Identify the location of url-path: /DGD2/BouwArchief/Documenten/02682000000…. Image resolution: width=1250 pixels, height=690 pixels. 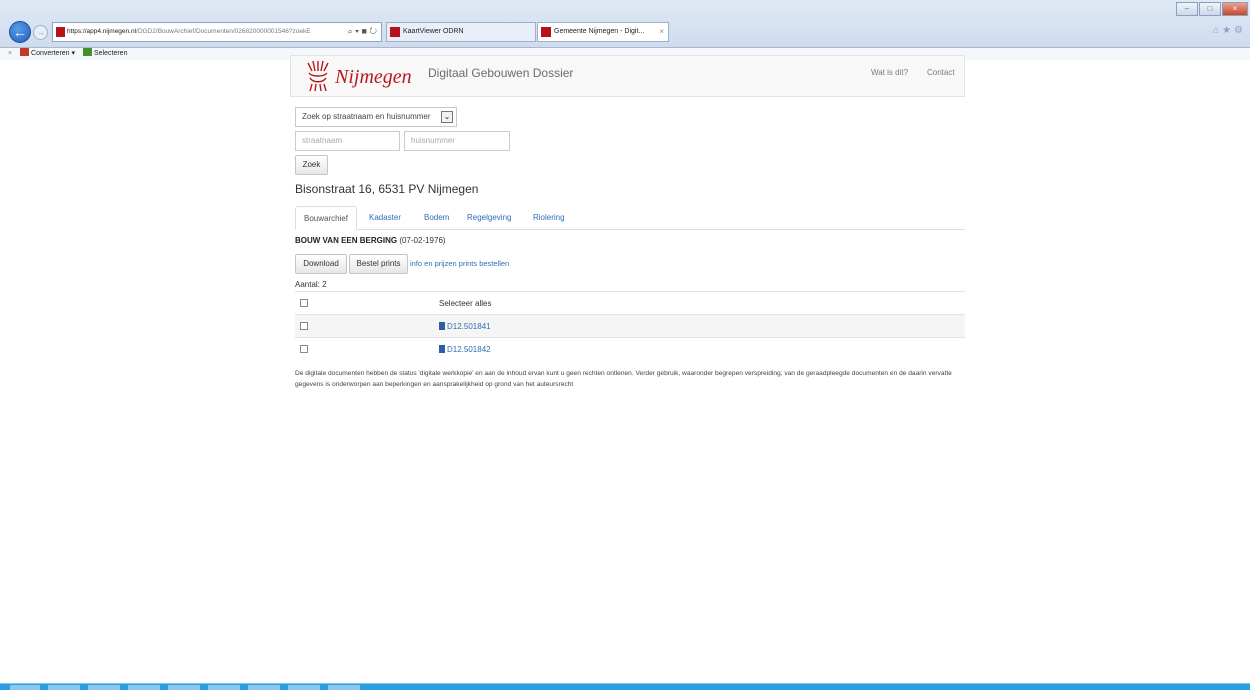
(223, 31).